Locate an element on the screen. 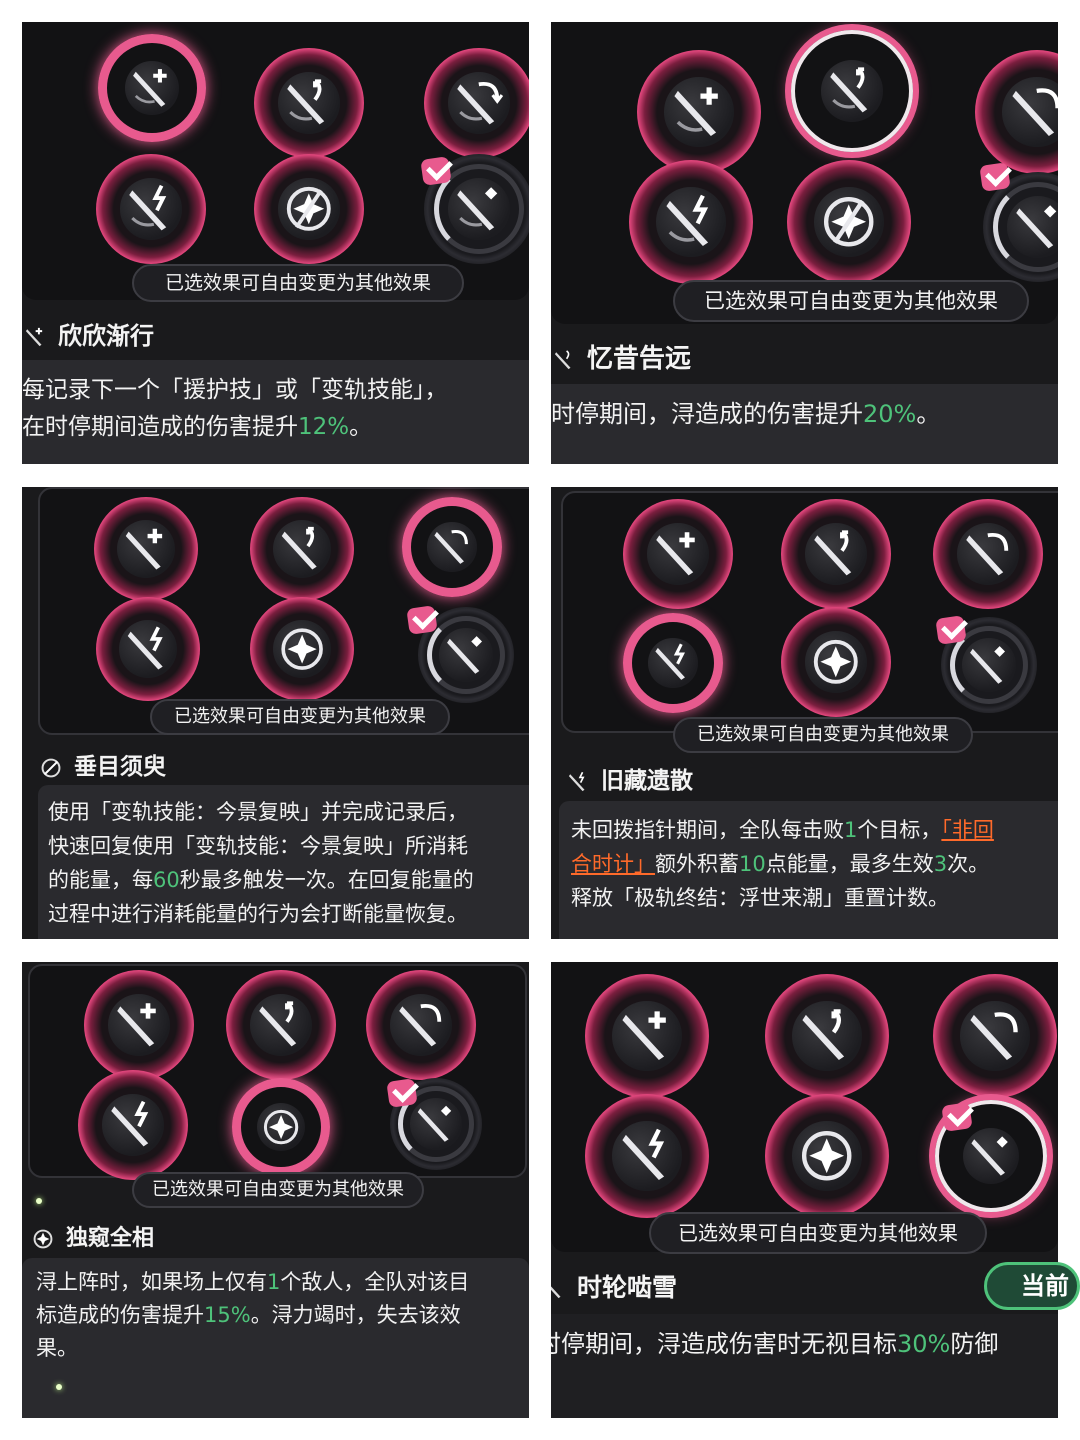 The width and height of the screenshot is (1080, 1440). effect-title: 忆昔告远 is located at coordinates (639, 359).